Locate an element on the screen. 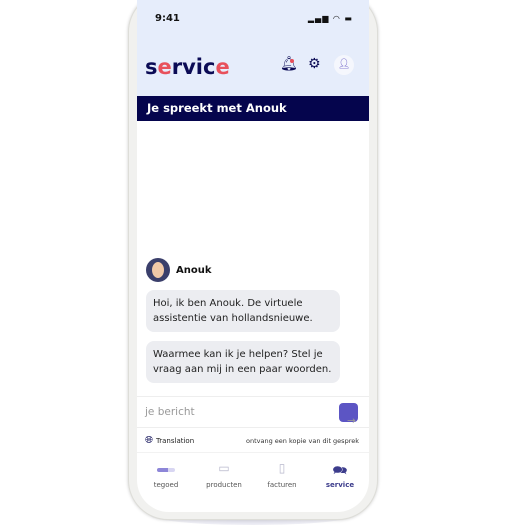 Image resolution: width=505 pixels, height=530 pixels. globe-icon: 🌐︎ is located at coordinates (149, 440).